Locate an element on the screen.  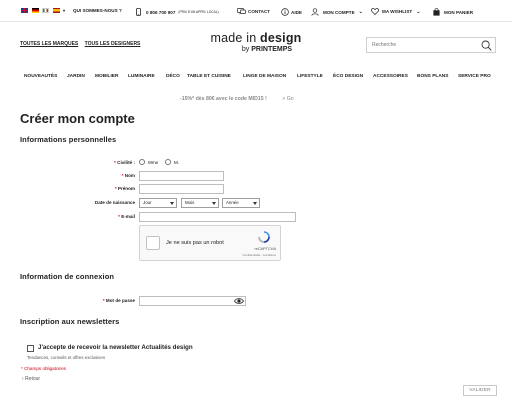
civility-m-radio is located at coordinates (168, 162).